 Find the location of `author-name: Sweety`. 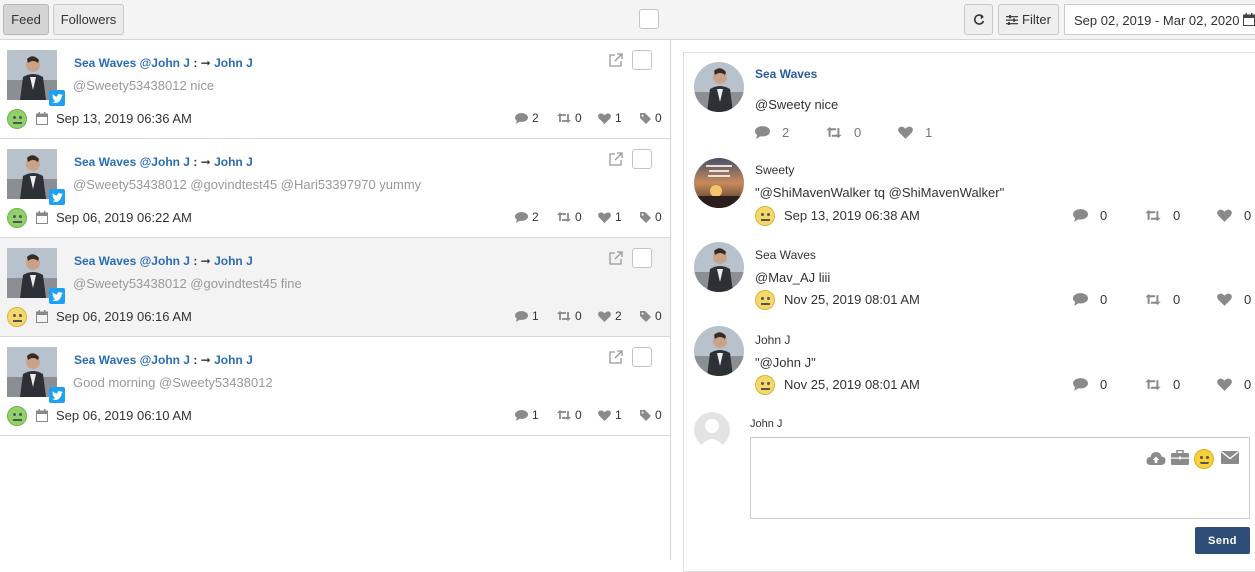

author-name: Sweety is located at coordinates (774, 170).